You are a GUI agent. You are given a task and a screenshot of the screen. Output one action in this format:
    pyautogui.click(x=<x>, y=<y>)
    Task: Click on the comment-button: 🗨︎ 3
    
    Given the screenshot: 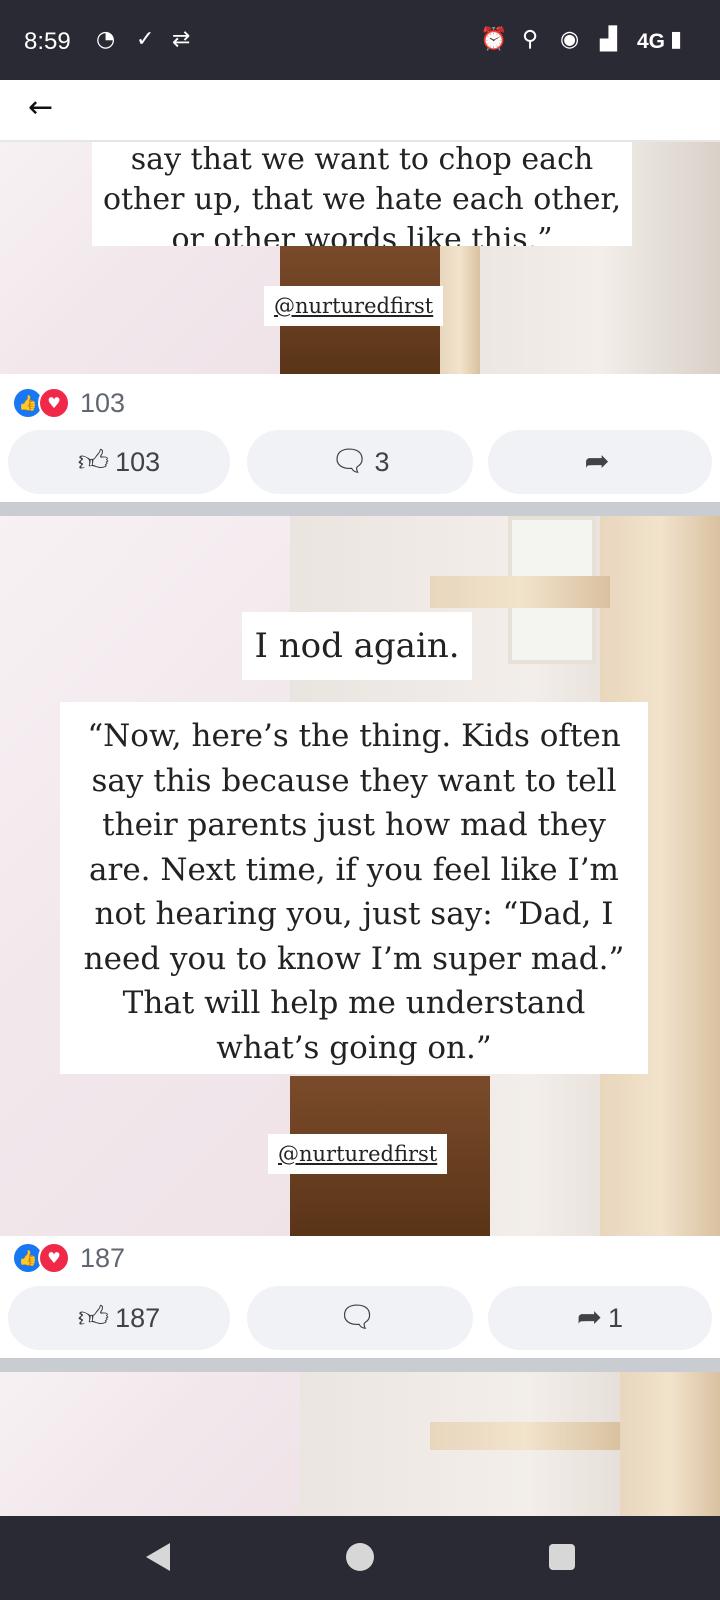 What is the action you would take?
    pyautogui.click(x=360, y=462)
    